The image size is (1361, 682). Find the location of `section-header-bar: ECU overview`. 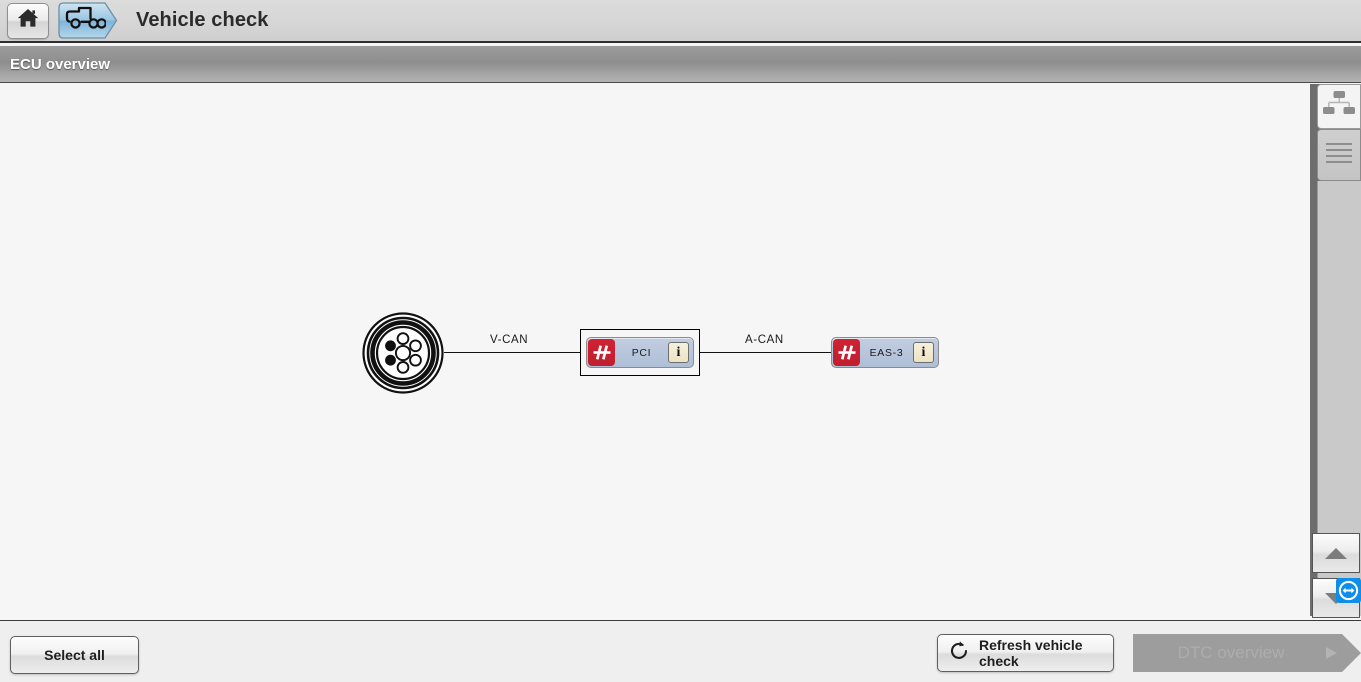

section-header-bar: ECU overview is located at coordinates (680, 64).